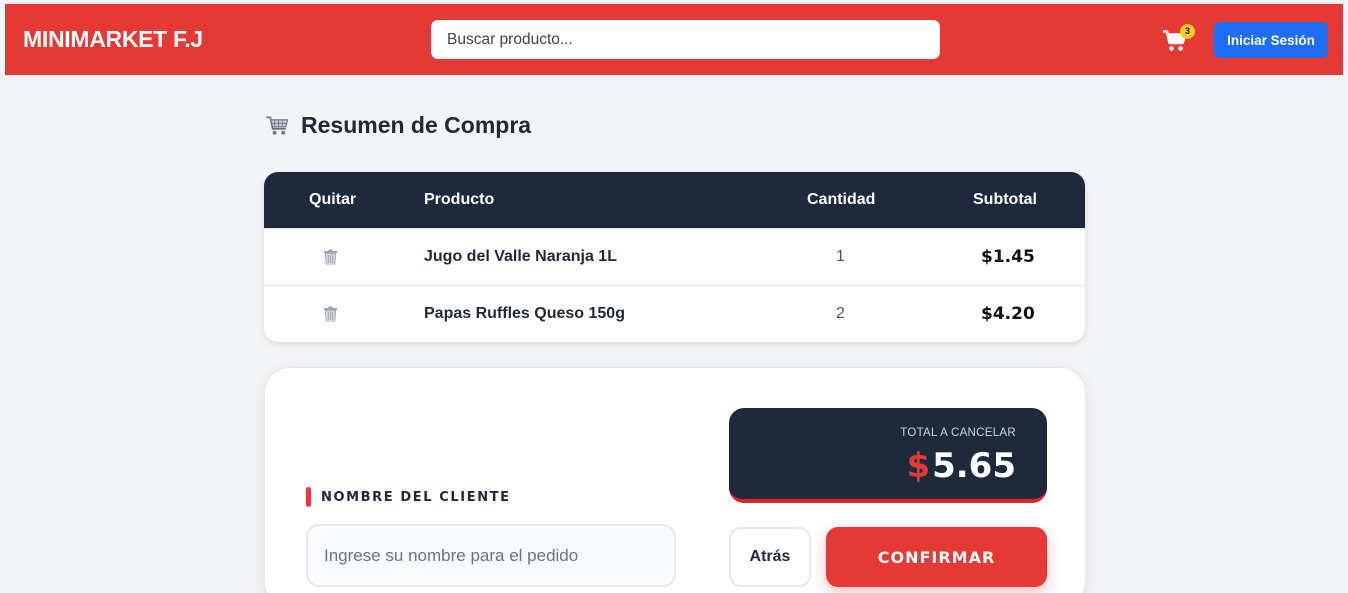  Describe the element at coordinates (524, 313) in the screenshot. I see `product-name: Papas Ruffles Queso 150g` at that location.